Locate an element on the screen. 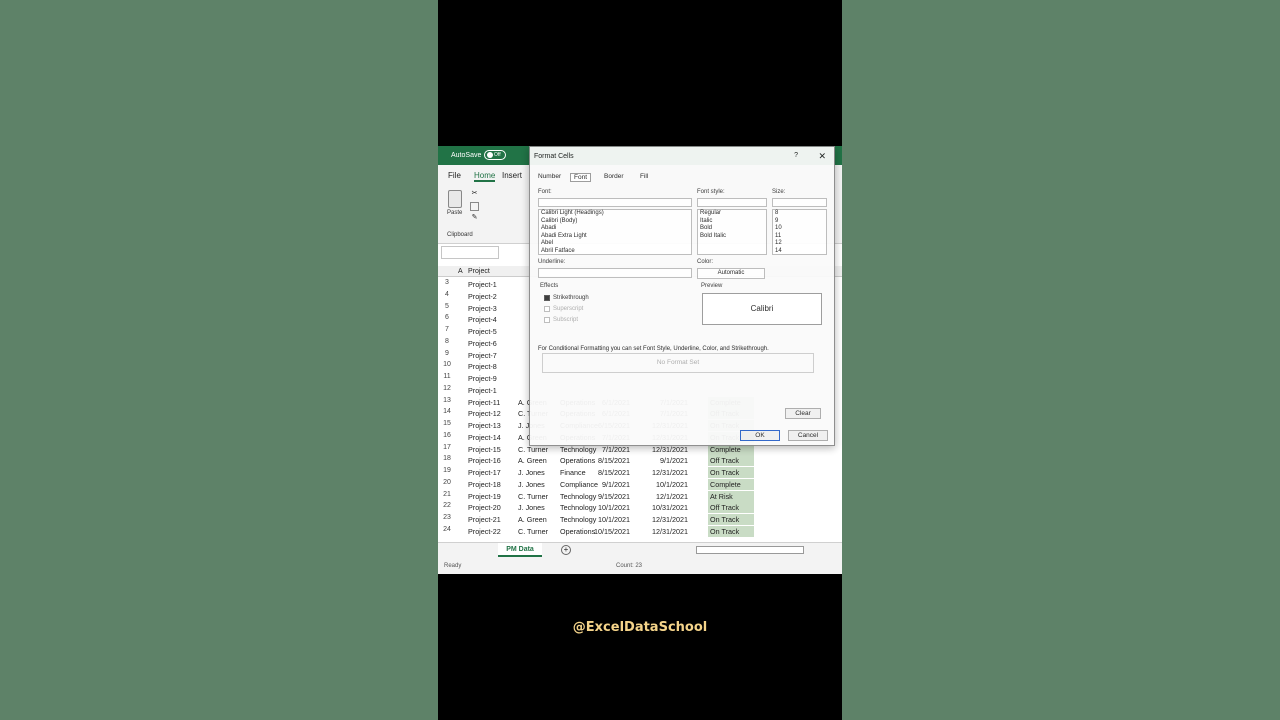 This screenshot has height=720, width=1280. copy-icon is located at coordinates (474, 206).